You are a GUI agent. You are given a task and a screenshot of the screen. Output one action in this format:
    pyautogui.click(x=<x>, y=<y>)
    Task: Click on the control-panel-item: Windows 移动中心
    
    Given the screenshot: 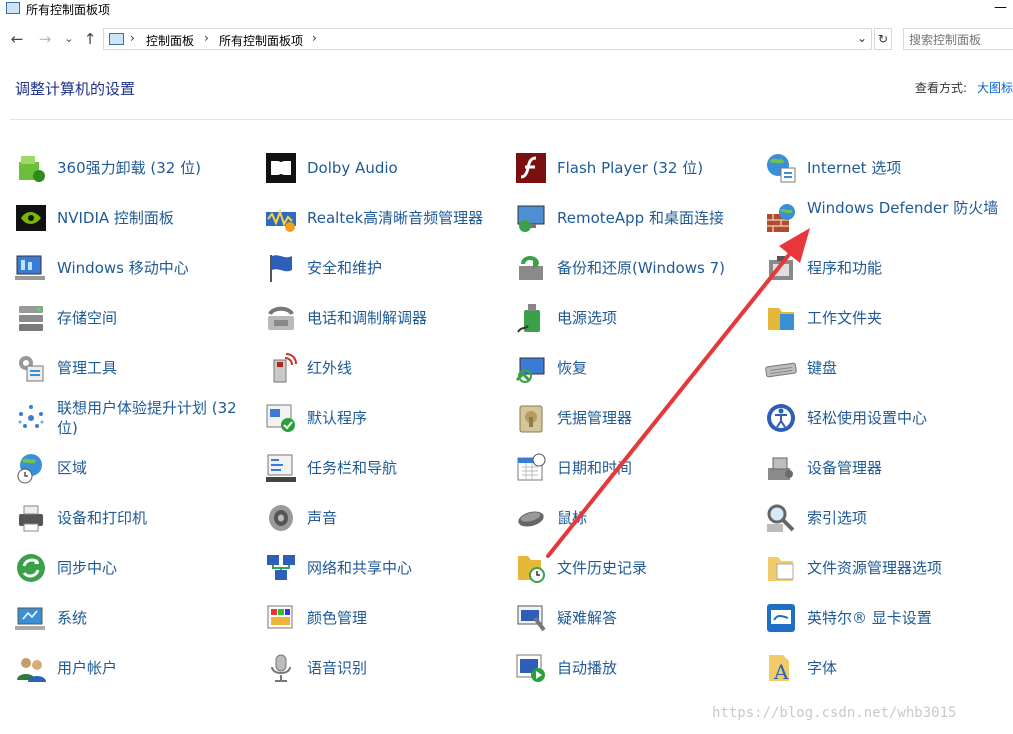 What is the action you would take?
    pyautogui.click(x=135, y=268)
    